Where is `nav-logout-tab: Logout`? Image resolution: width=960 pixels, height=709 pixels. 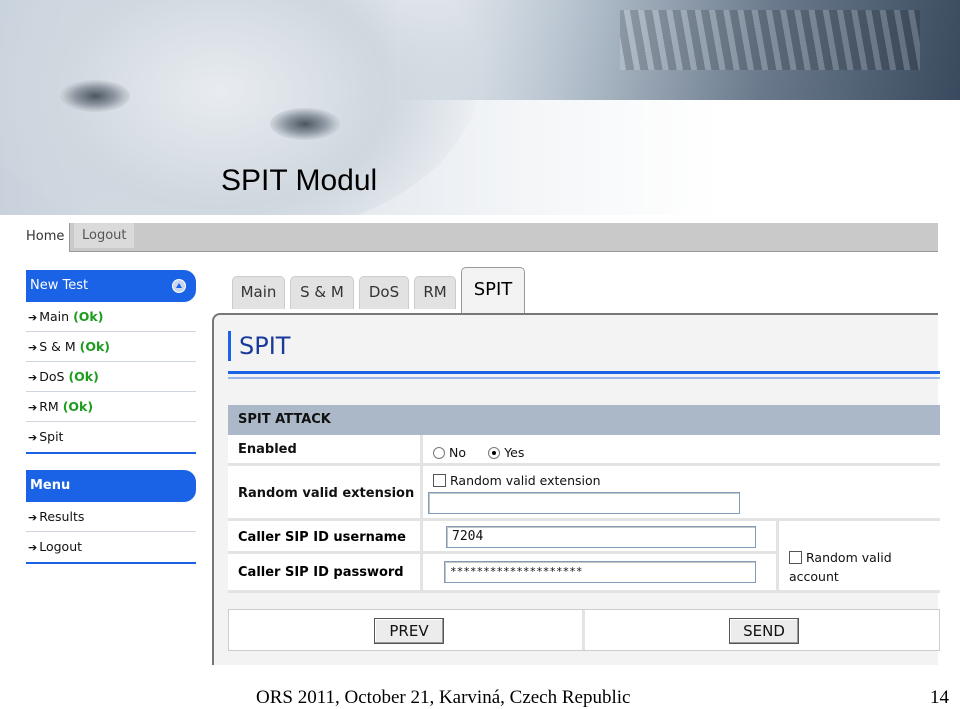 nav-logout-tab: Logout is located at coordinates (104, 235).